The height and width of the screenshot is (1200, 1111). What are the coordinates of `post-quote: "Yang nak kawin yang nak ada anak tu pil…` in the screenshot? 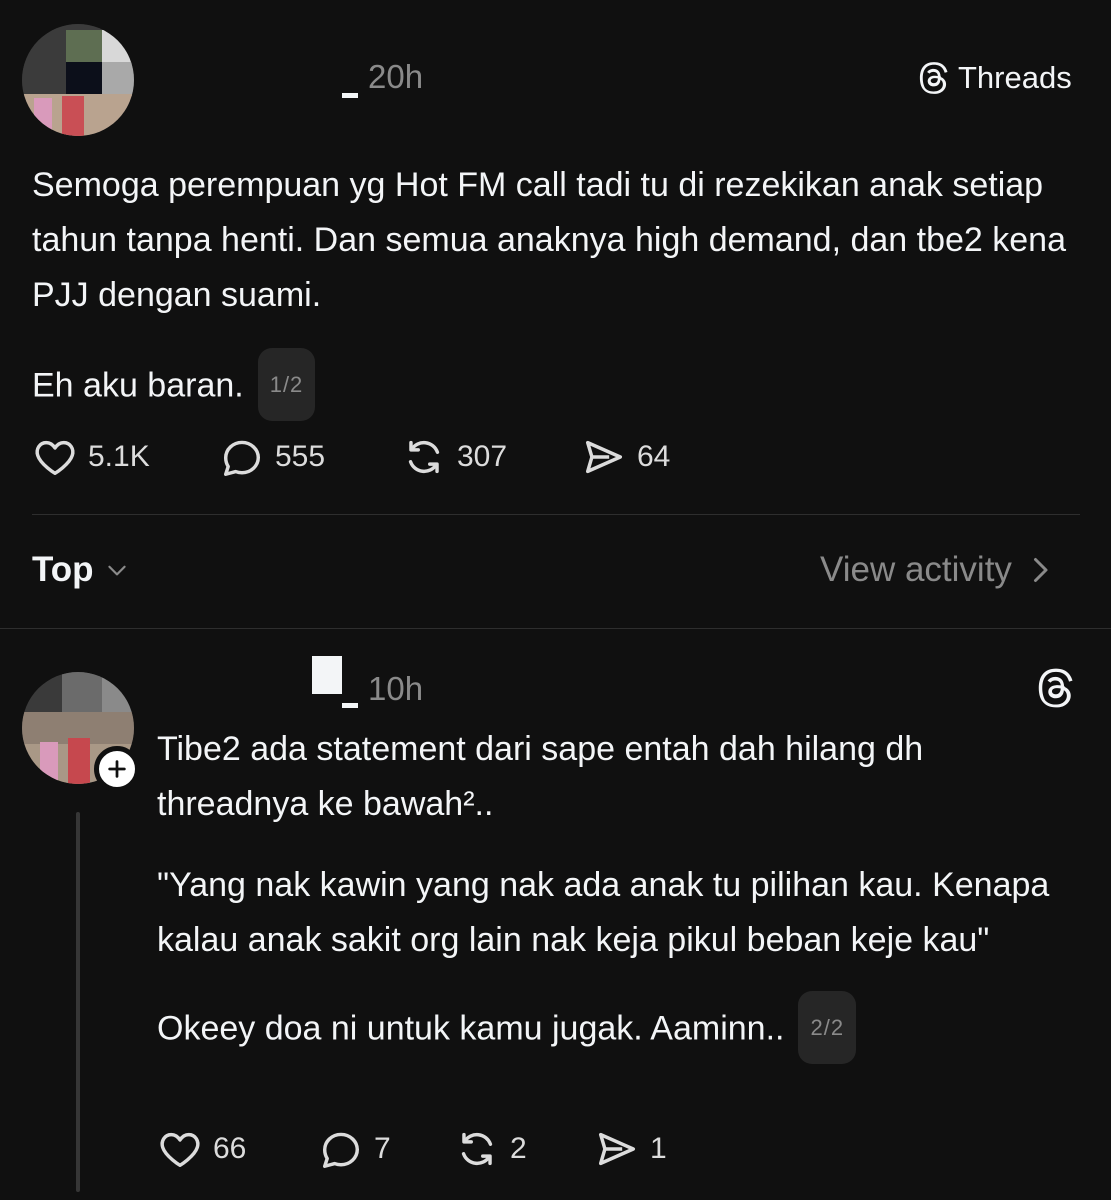 It's located at (603, 912).